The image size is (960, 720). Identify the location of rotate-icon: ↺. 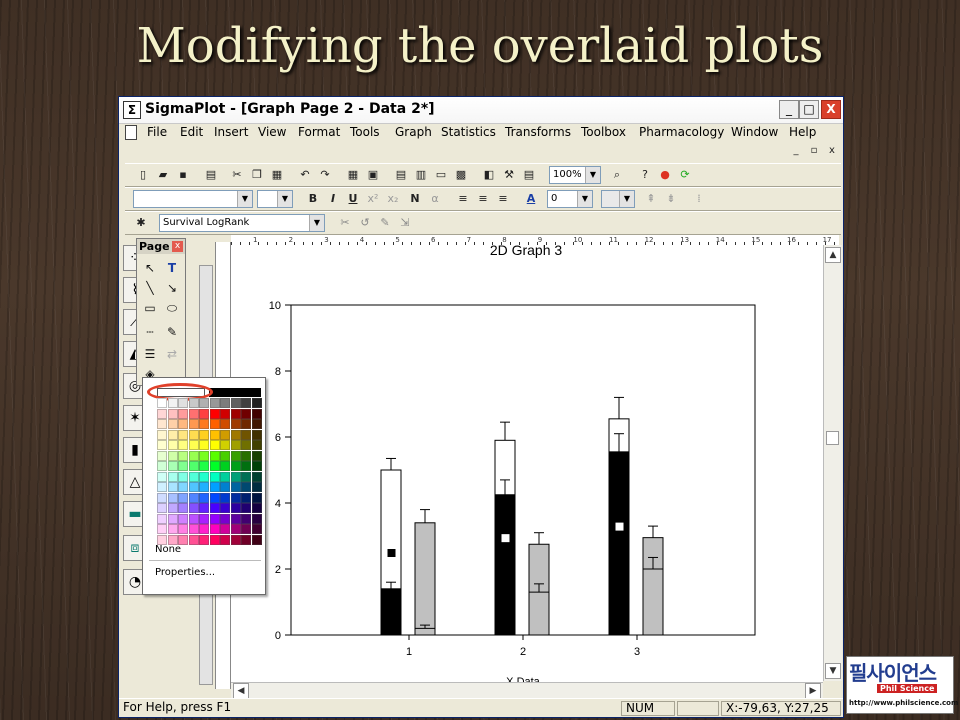
(365, 222).